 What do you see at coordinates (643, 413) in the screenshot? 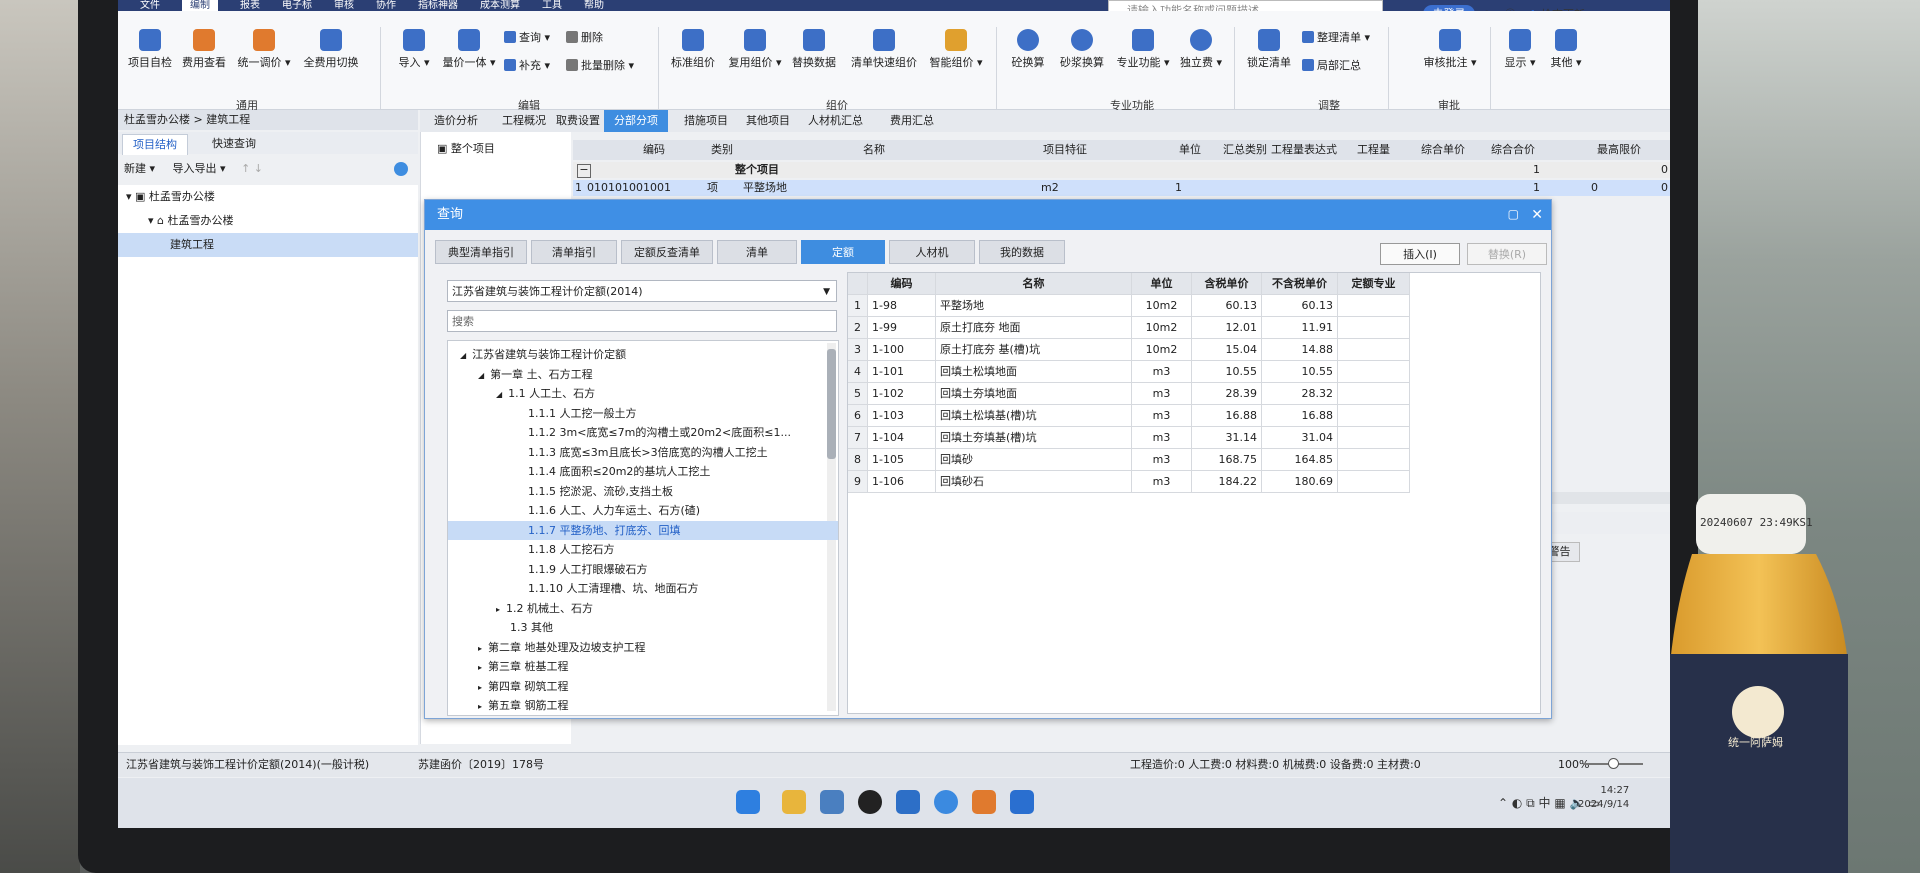
I see `tree-node: 1.1.1 人工挖一般土方` at bounding box center [643, 413].